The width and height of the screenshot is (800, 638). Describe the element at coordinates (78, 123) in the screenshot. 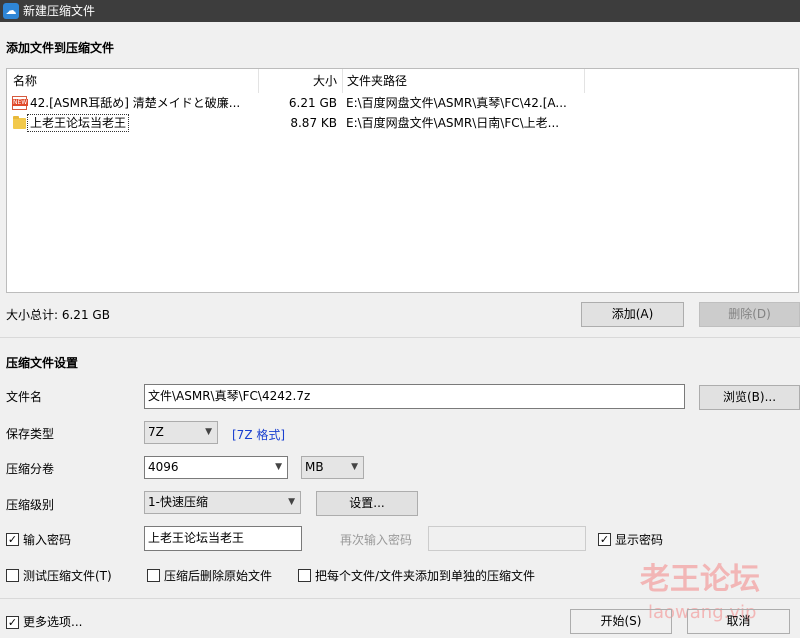

I see `file-name: 上老王论坛当老王` at that location.